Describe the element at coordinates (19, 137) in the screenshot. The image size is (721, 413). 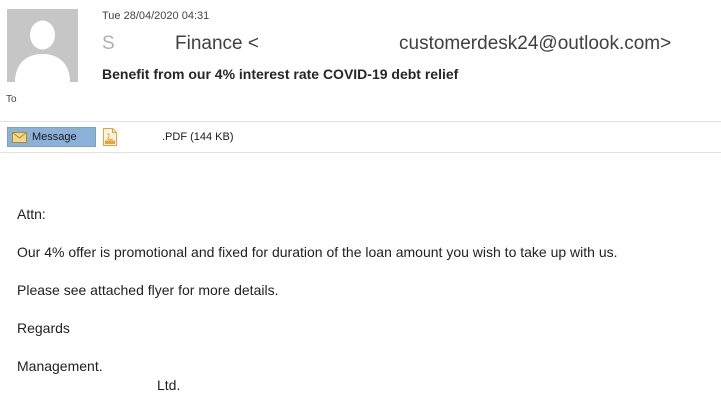
I see `envelope-icon` at that location.